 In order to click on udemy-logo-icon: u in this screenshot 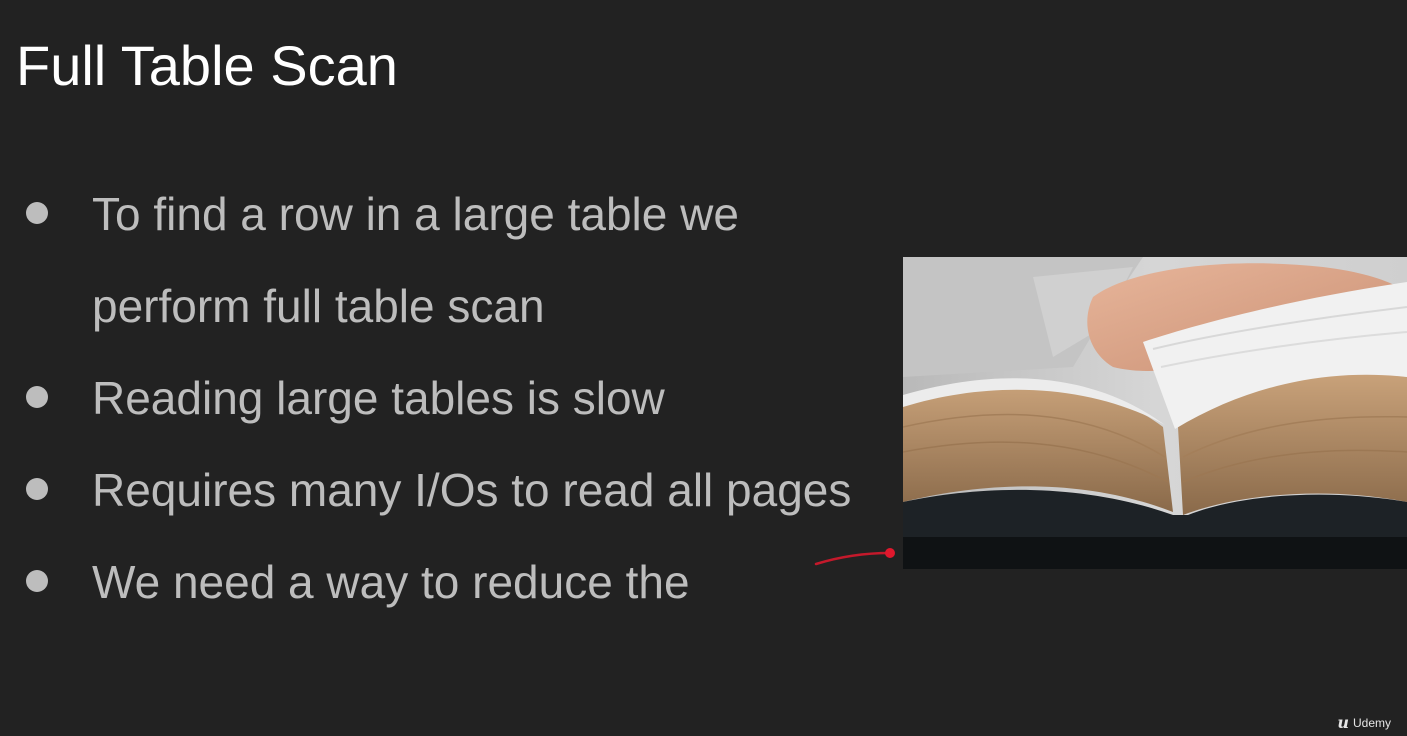, I will do `click(1343, 722)`.